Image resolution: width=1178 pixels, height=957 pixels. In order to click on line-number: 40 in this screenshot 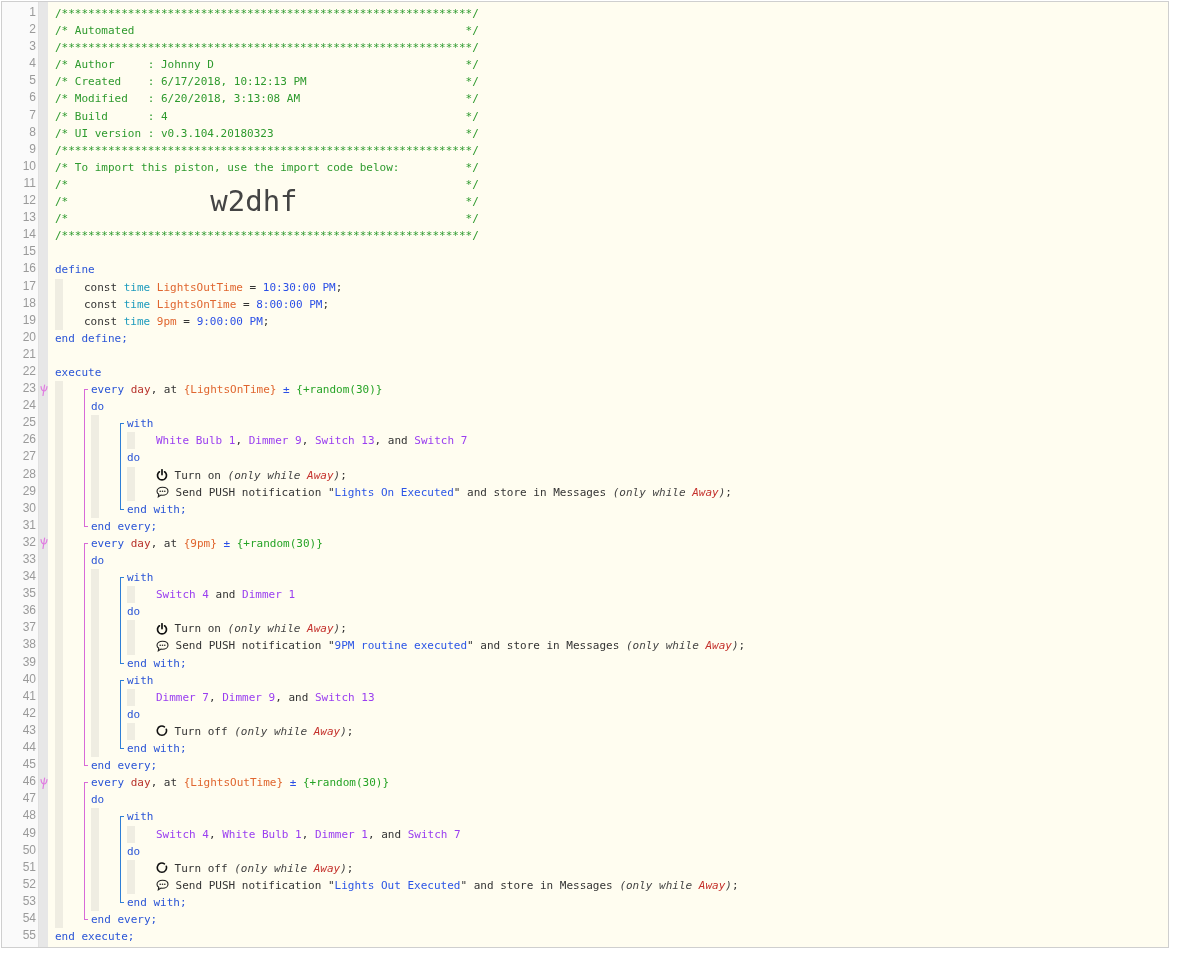, I will do `click(29, 679)`.